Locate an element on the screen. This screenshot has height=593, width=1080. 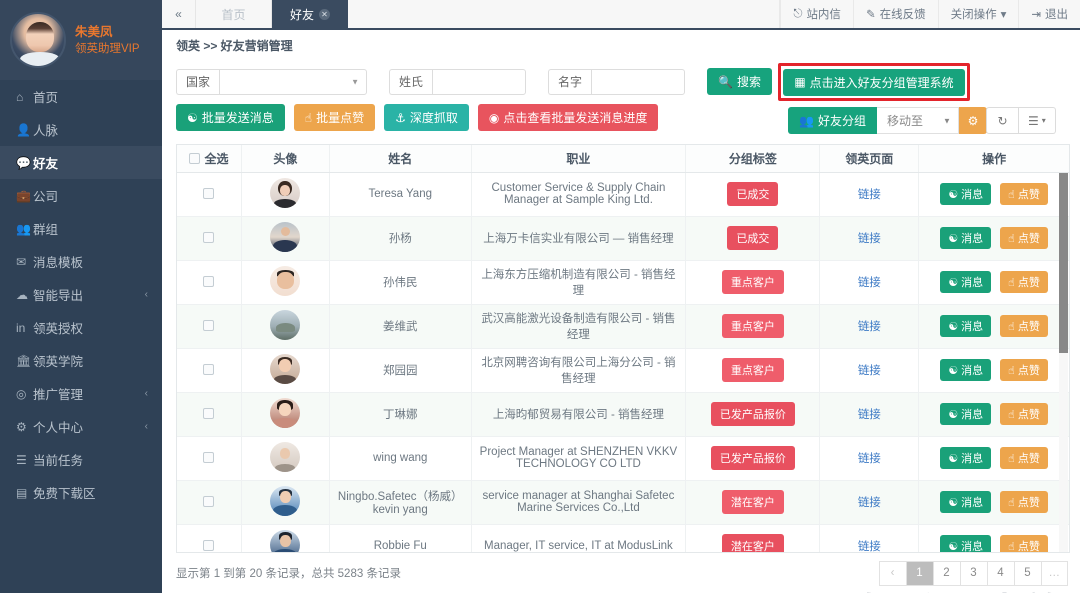
row-avatar-cell is located at coordinates (285, 458).